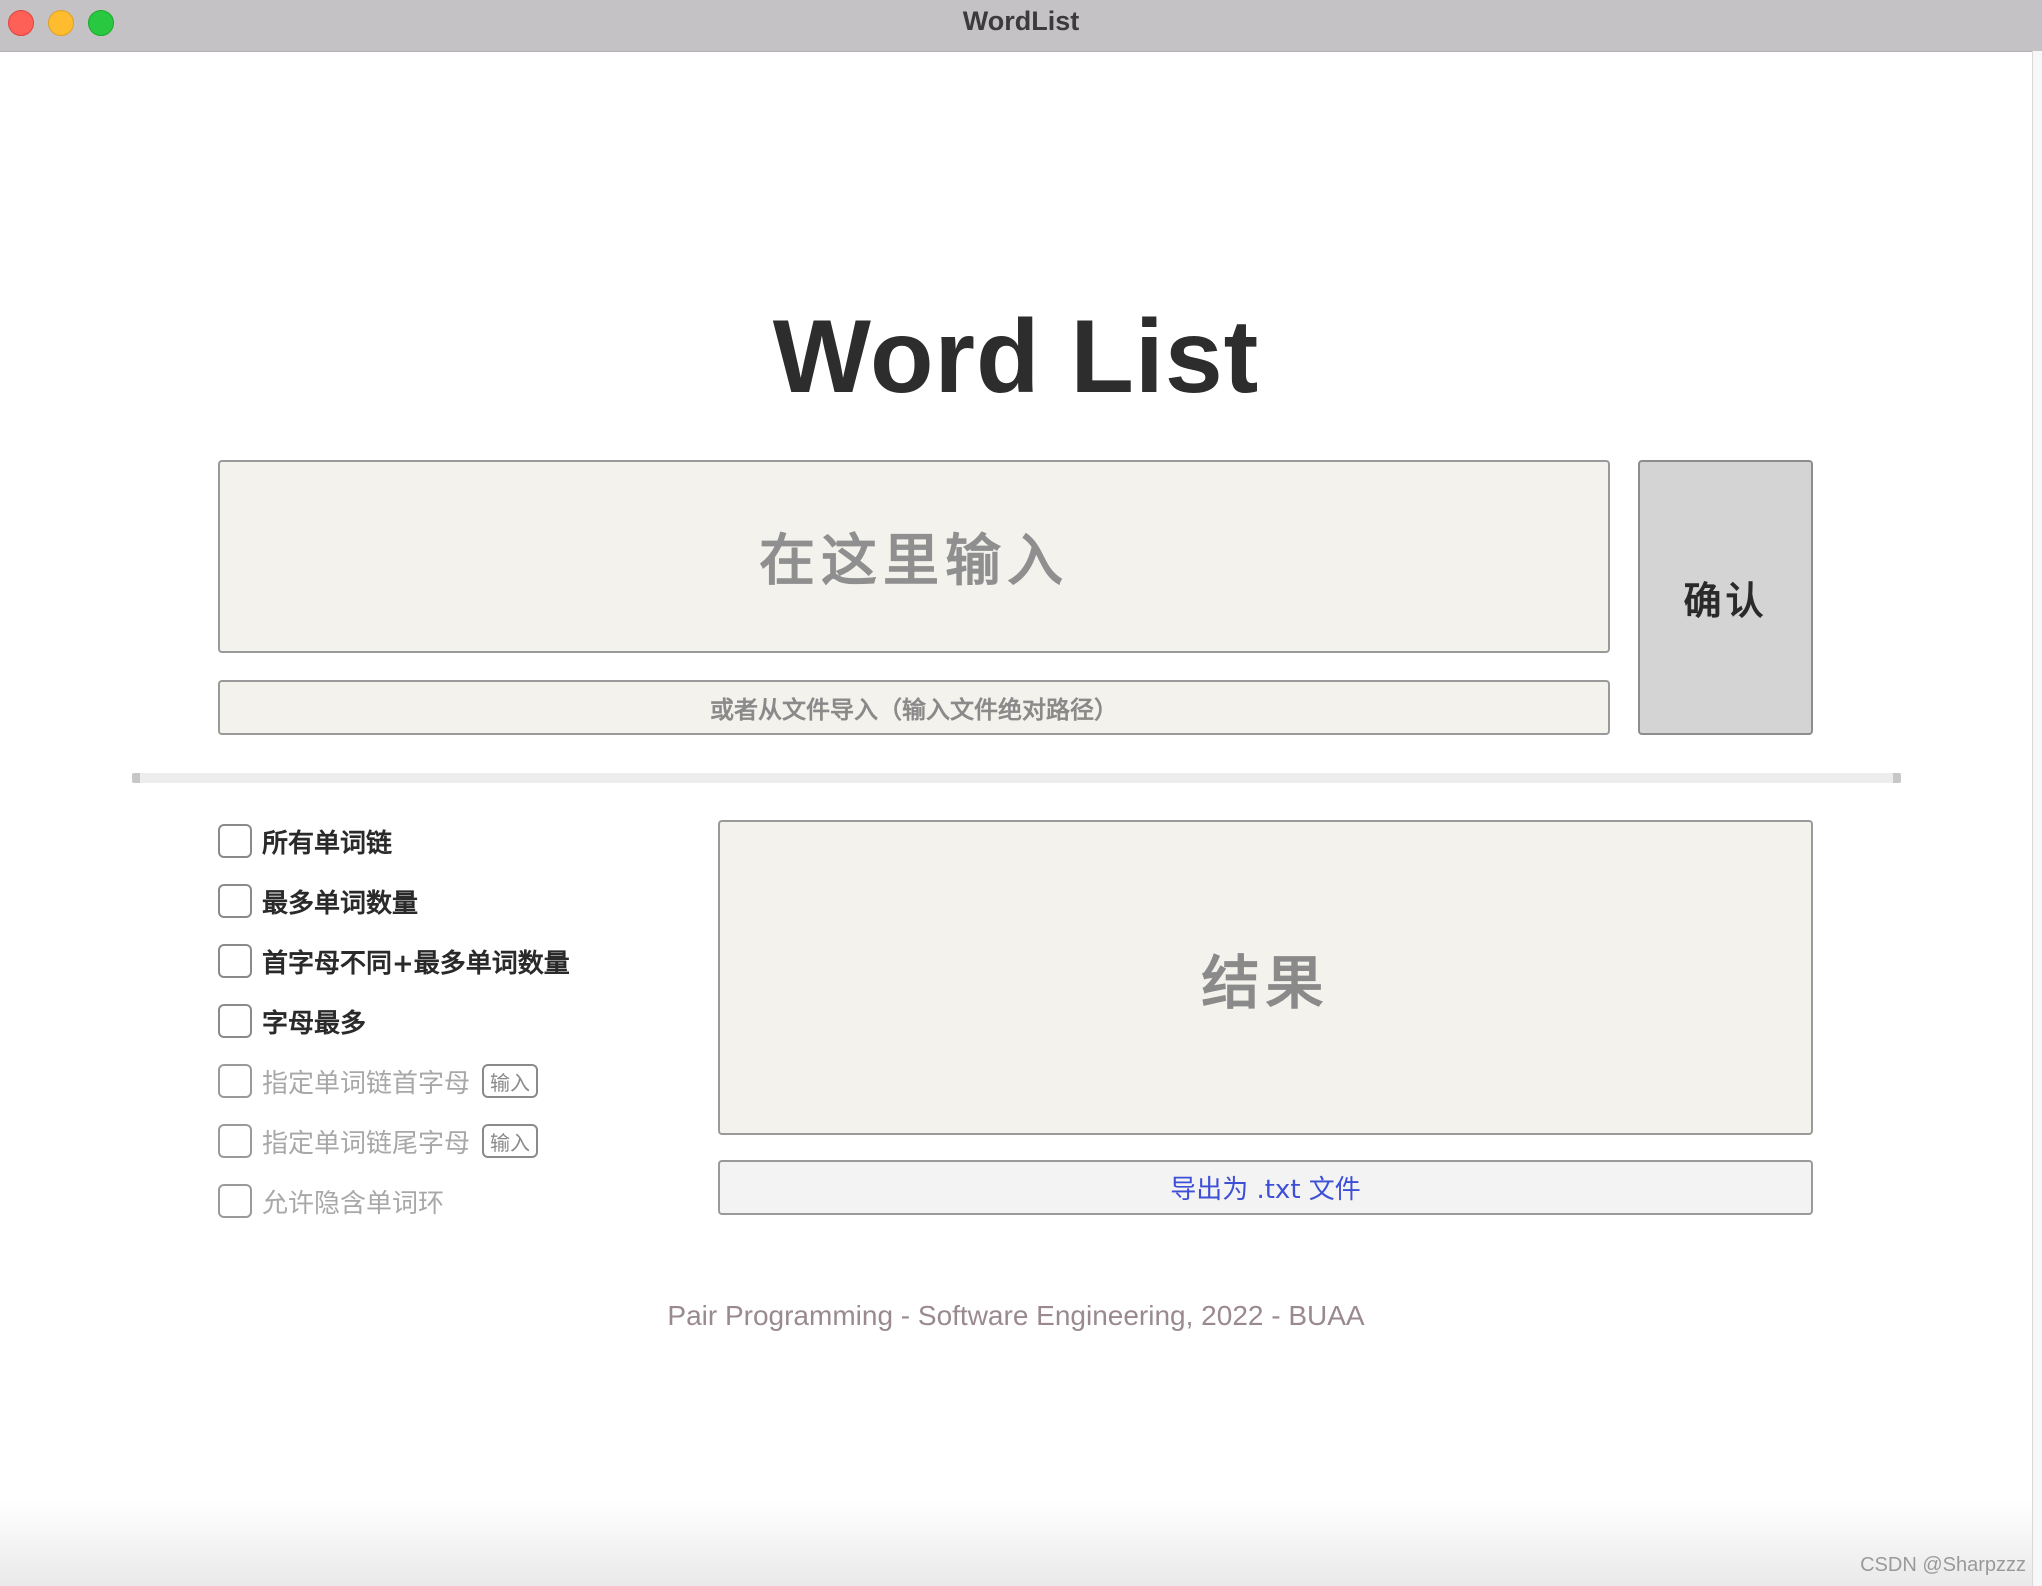  What do you see at coordinates (416, 963) in the screenshot?
I see `option-label: 首字母不同+最多单词数量` at bounding box center [416, 963].